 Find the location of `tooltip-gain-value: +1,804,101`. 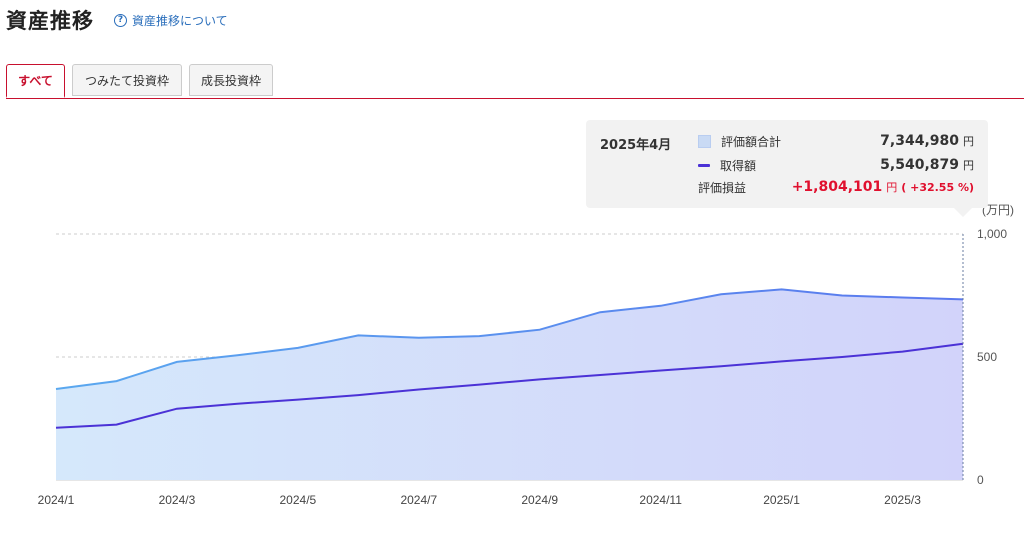

tooltip-gain-value: +1,804,101 is located at coordinates (837, 187).